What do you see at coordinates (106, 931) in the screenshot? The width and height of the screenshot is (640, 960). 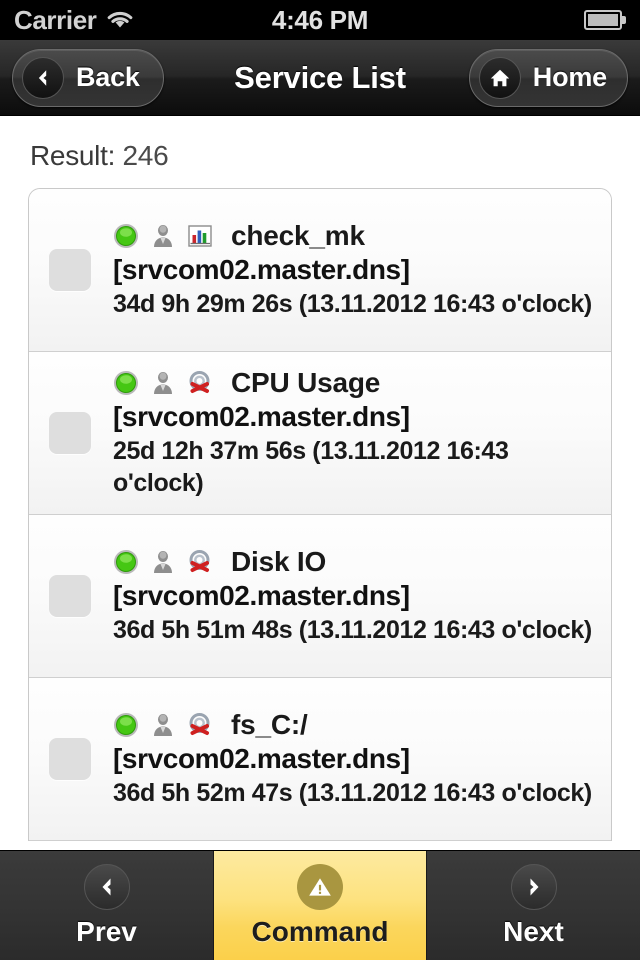 I see `prev-button-label: Prev` at bounding box center [106, 931].